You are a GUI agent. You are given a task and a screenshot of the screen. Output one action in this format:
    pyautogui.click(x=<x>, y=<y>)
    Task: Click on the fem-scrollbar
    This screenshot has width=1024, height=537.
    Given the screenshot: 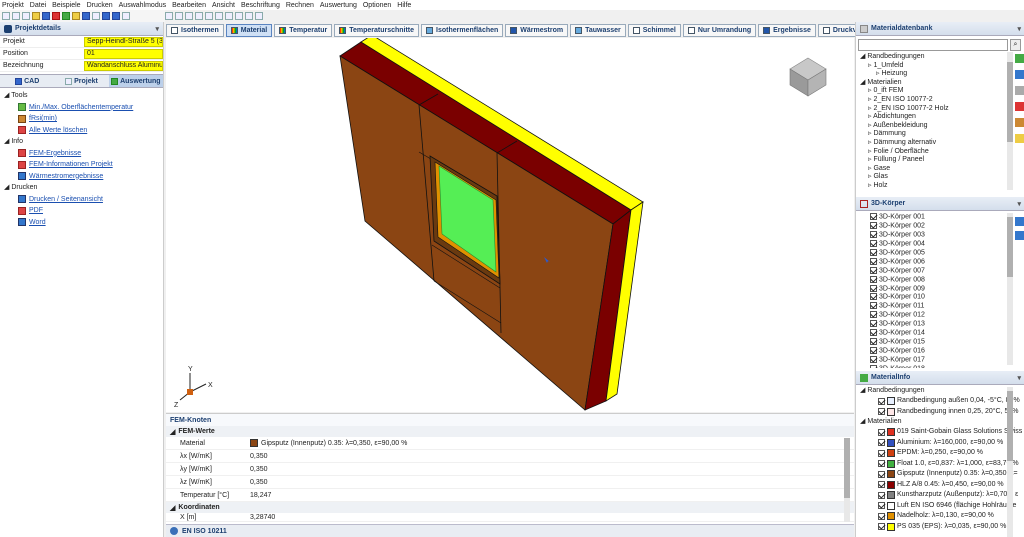 What is the action you would take?
    pyautogui.click(x=847, y=480)
    